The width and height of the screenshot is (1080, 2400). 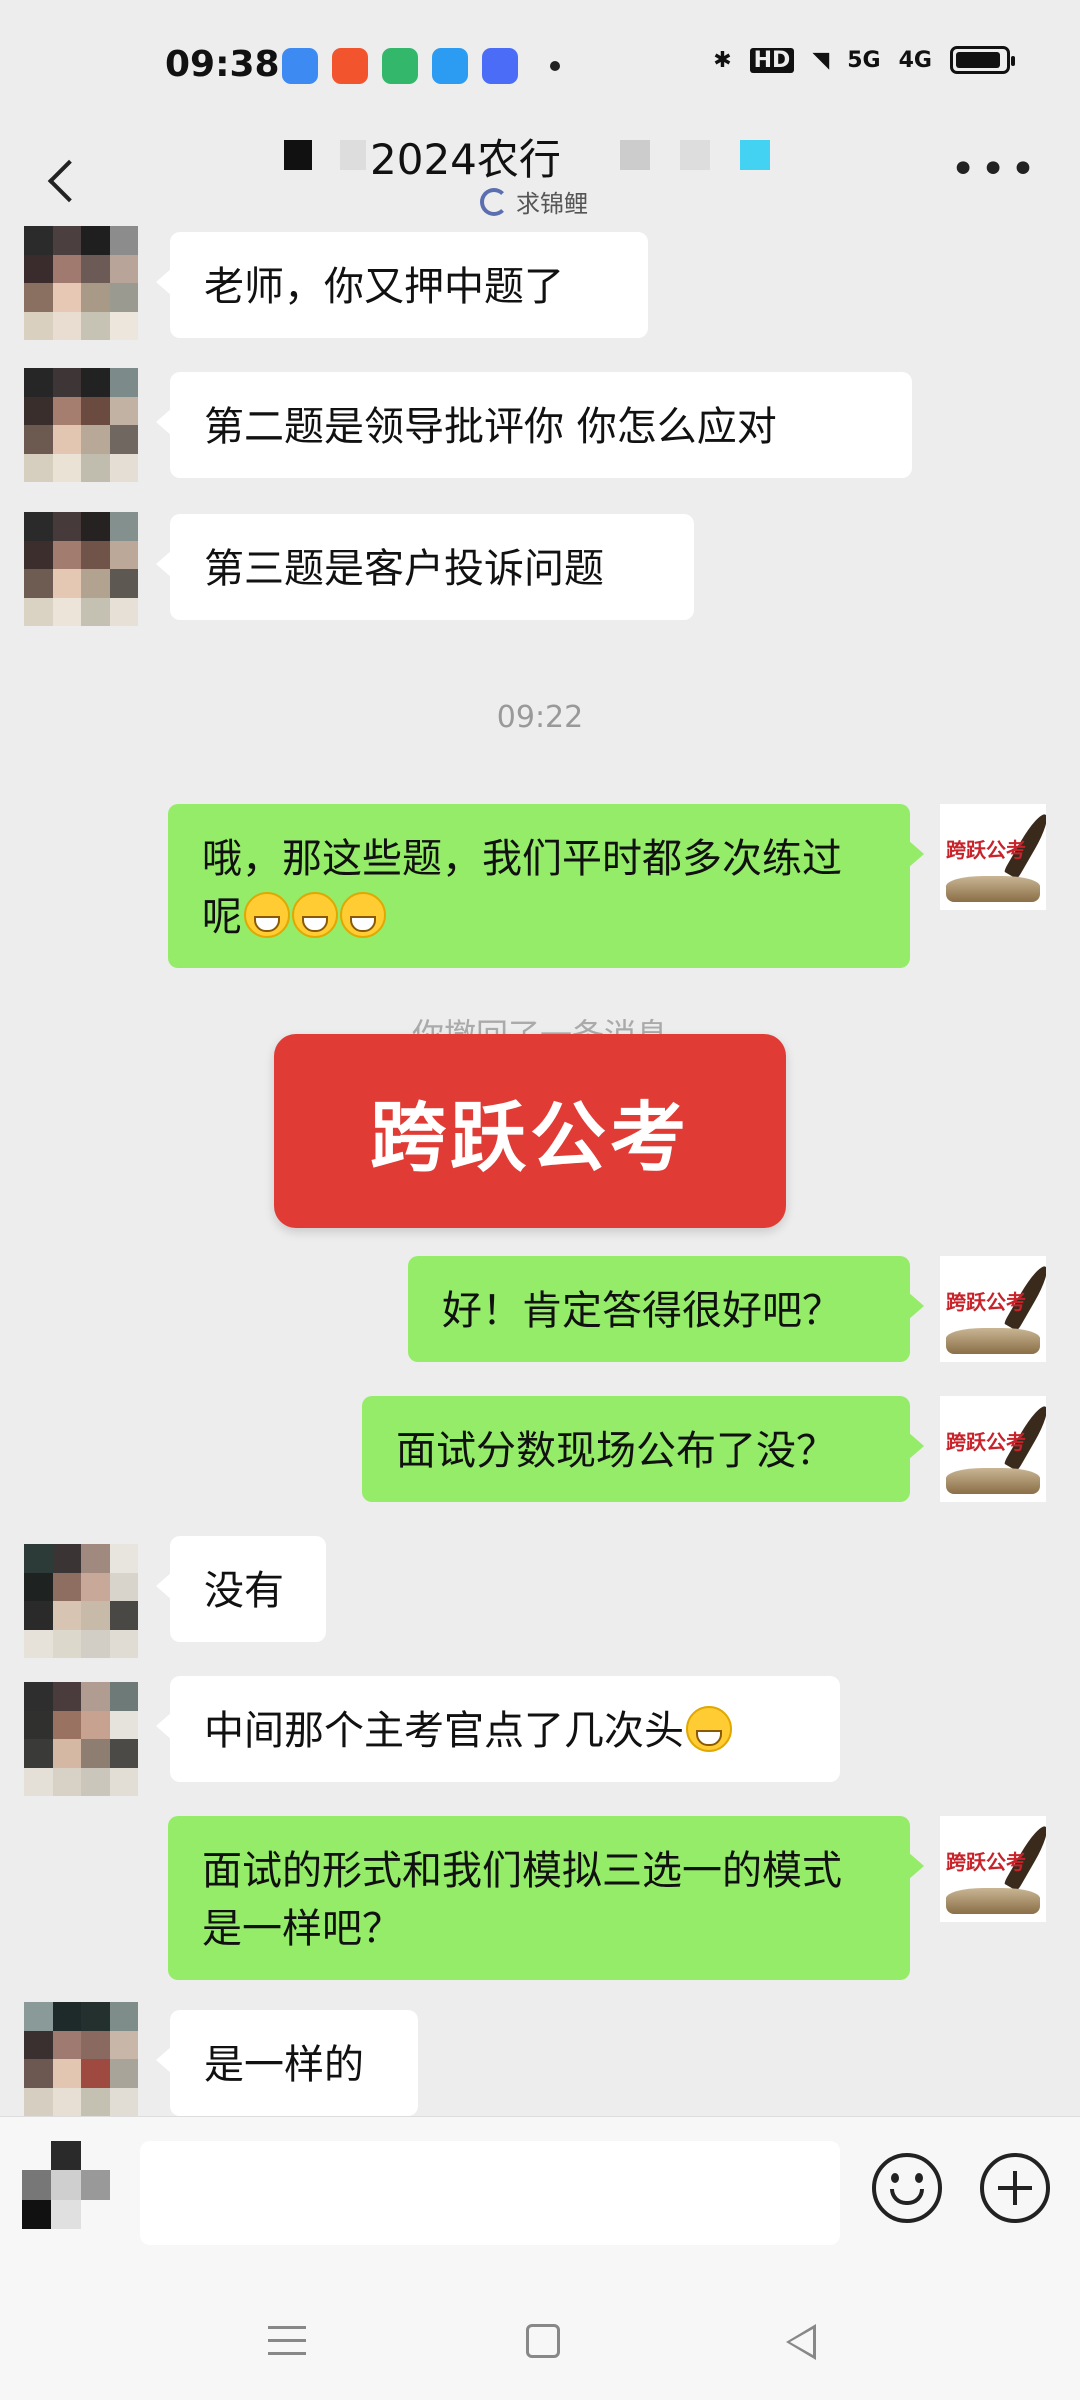 I want to click on message-bubble: 没有, so click(x=241, y=1589).